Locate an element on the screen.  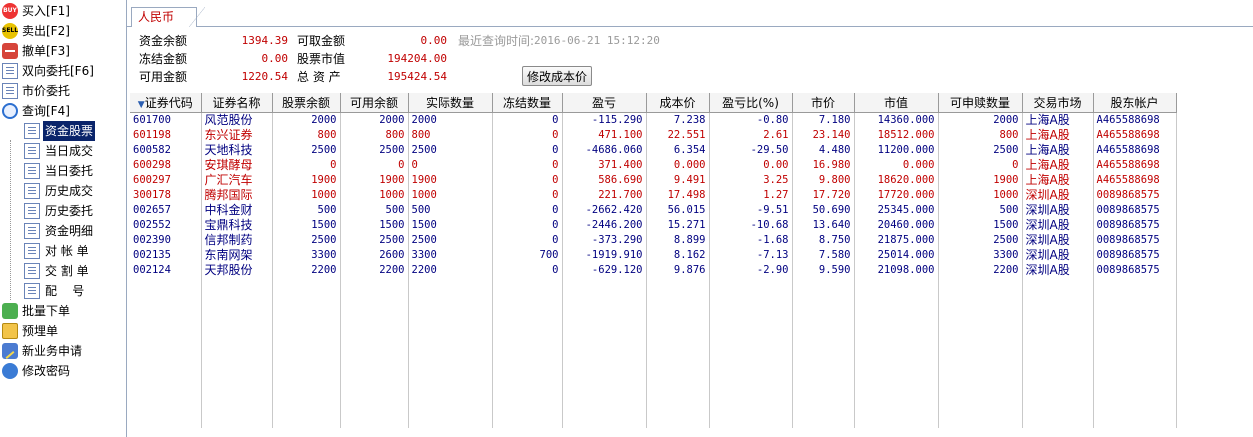
tree-item-two-way: 双向委托[F6] is located at coordinates (60, 71).